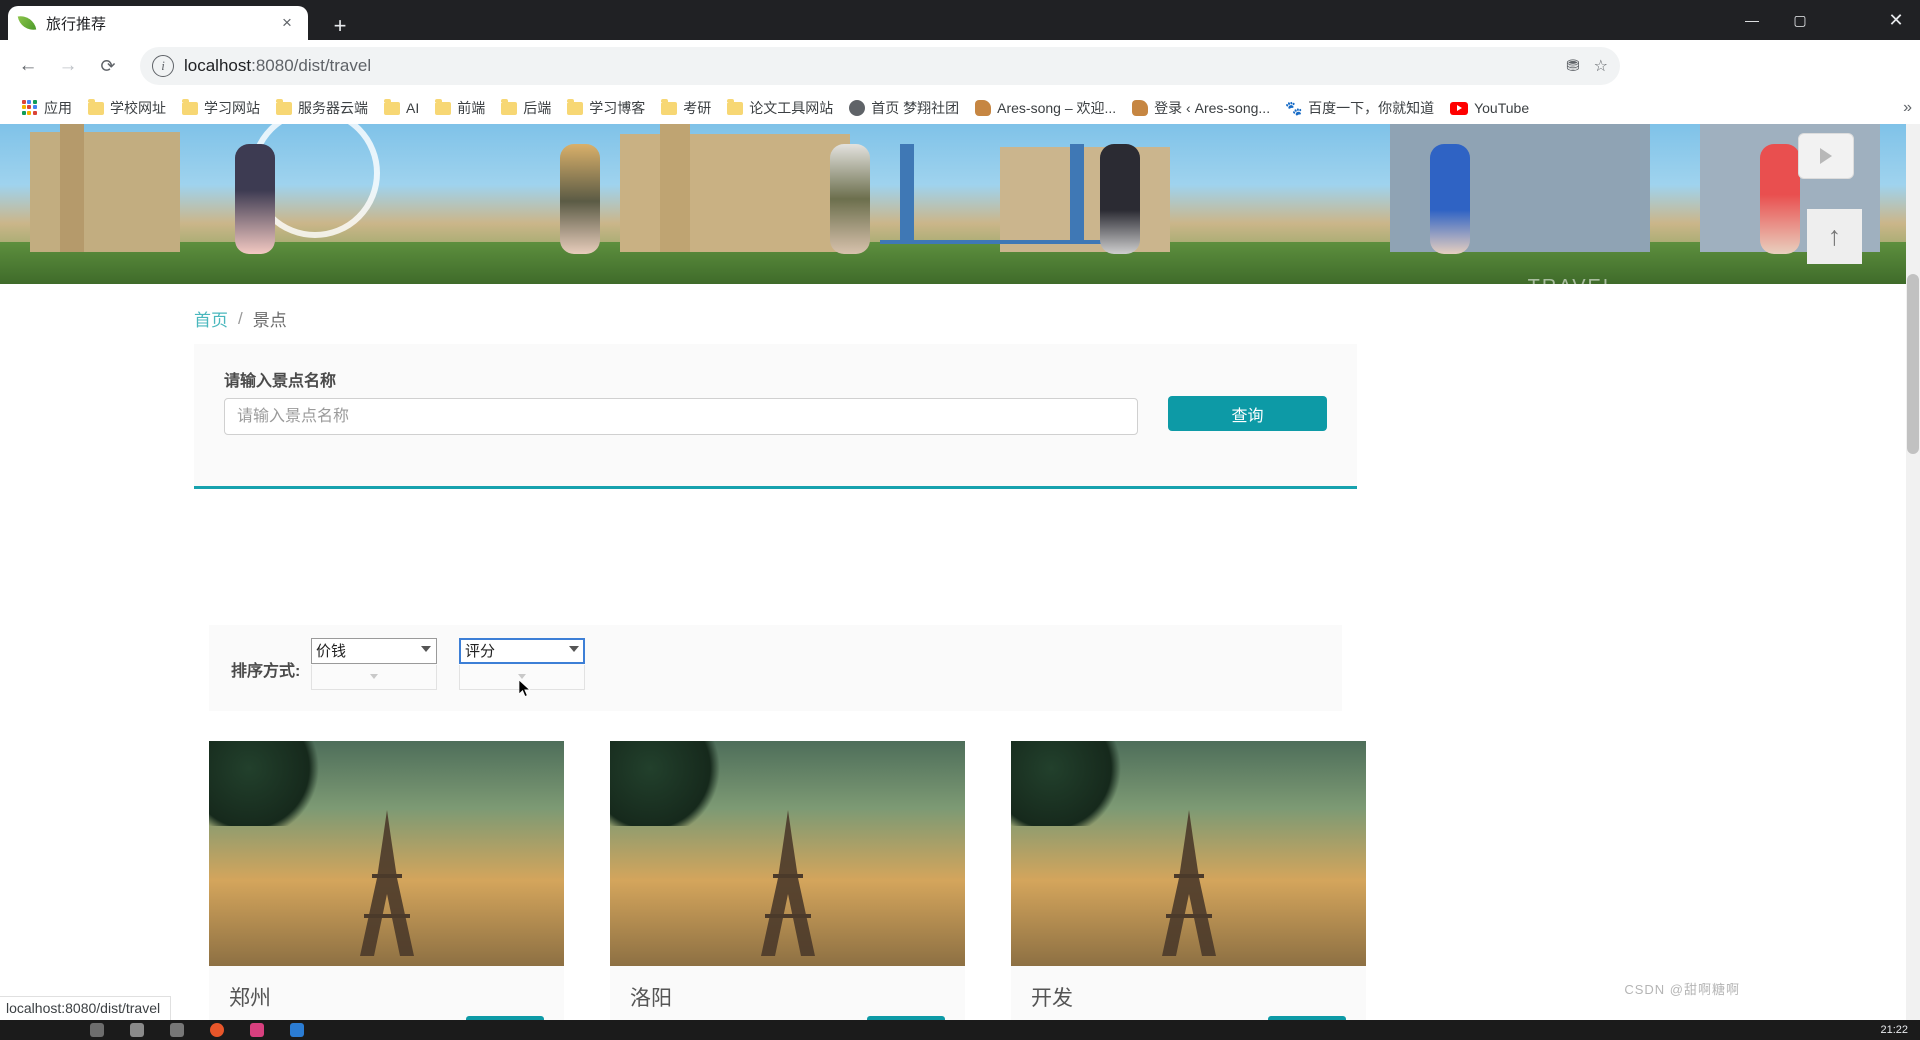 This screenshot has width=1920, height=1040. What do you see at coordinates (471, 108) in the screenshot?
I see `bookmark-label: 前端` at bounding box center [471, 108].